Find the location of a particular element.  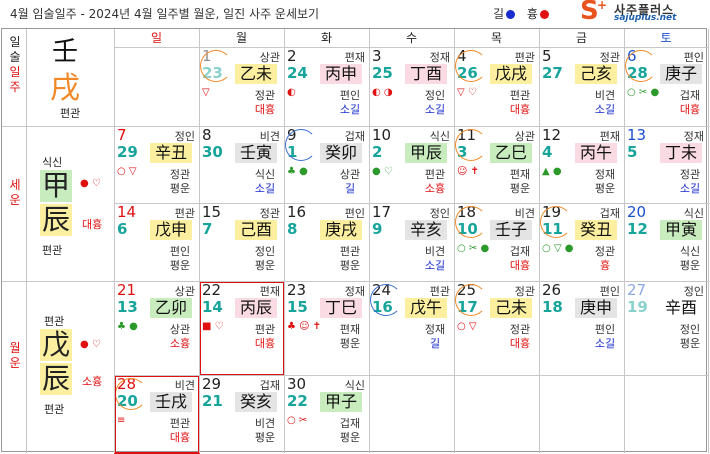

lunar-day-number: 30 is located at coordinates (212, 152).